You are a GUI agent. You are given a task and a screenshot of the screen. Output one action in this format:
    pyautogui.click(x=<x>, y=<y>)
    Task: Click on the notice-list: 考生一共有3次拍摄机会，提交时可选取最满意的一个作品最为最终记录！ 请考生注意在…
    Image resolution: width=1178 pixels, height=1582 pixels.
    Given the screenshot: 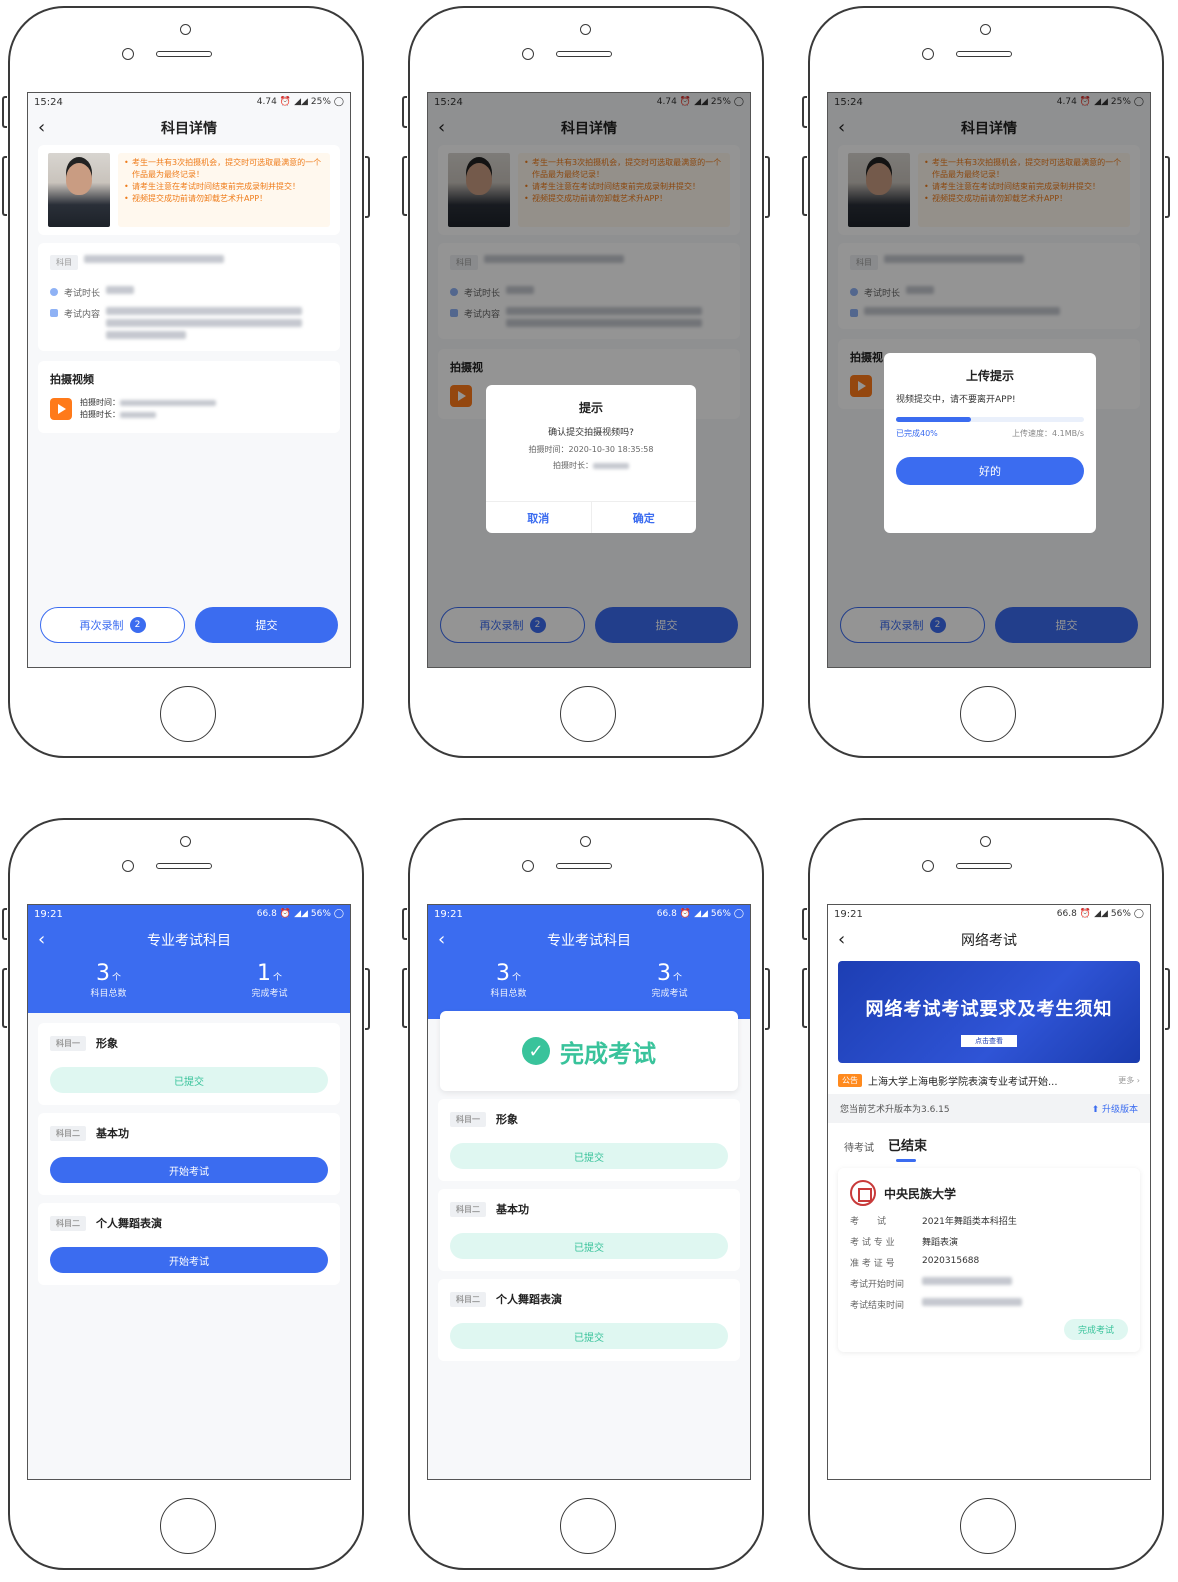 What is the action you would take?
    pyautogui.click(x=224, y=190)
    